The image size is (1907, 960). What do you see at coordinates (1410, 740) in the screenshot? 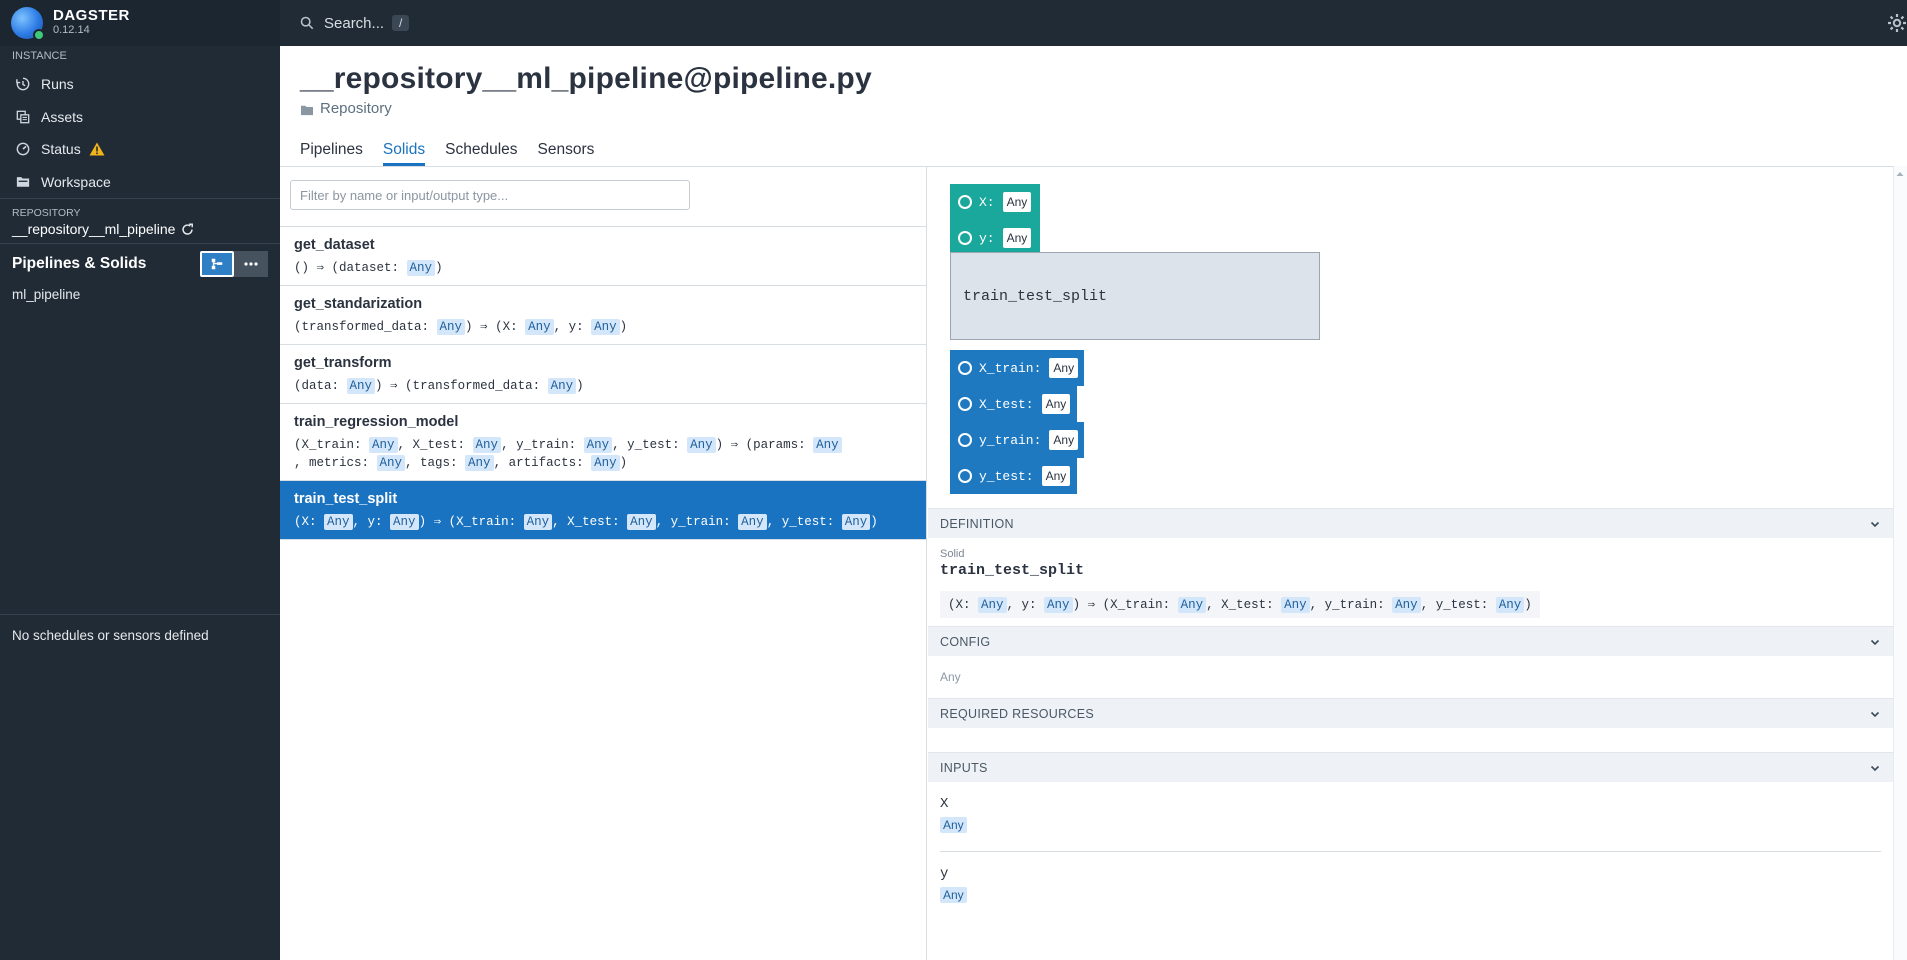
I see `resources-body` at bounding box center [1410, 740].